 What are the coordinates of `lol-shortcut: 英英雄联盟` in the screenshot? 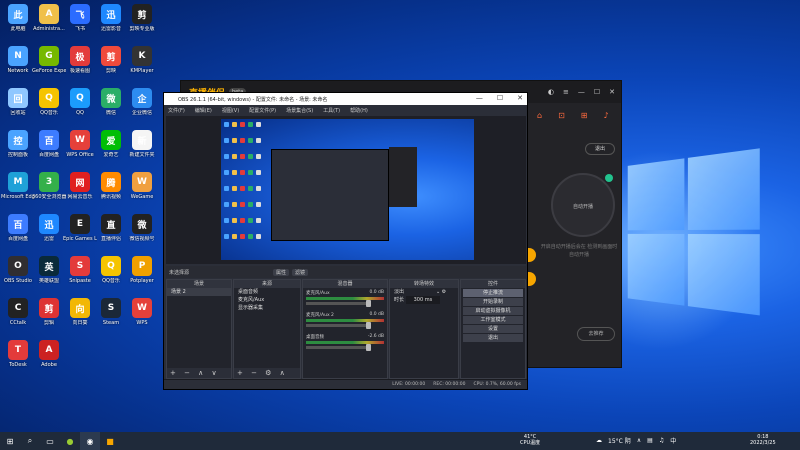 It's located at (49, 270).